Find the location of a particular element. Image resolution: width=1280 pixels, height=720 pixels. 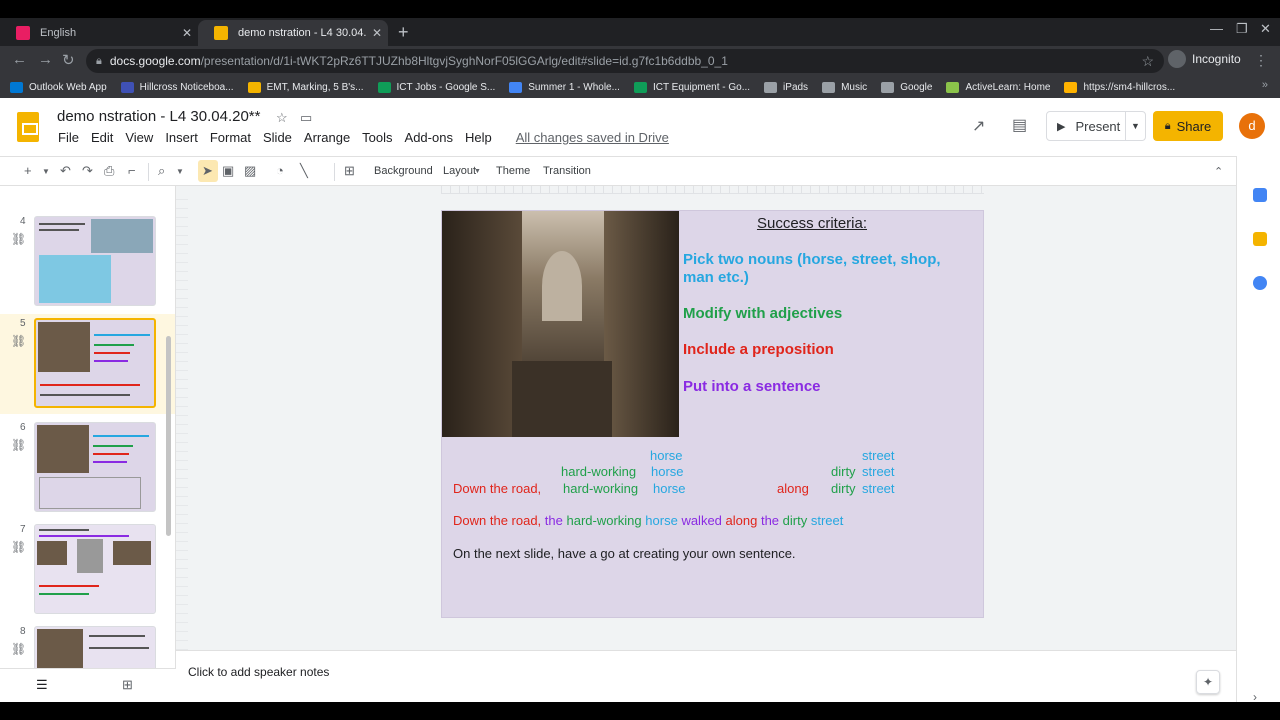

filmstrip-scrollbar is located at coordinates (168, 436).